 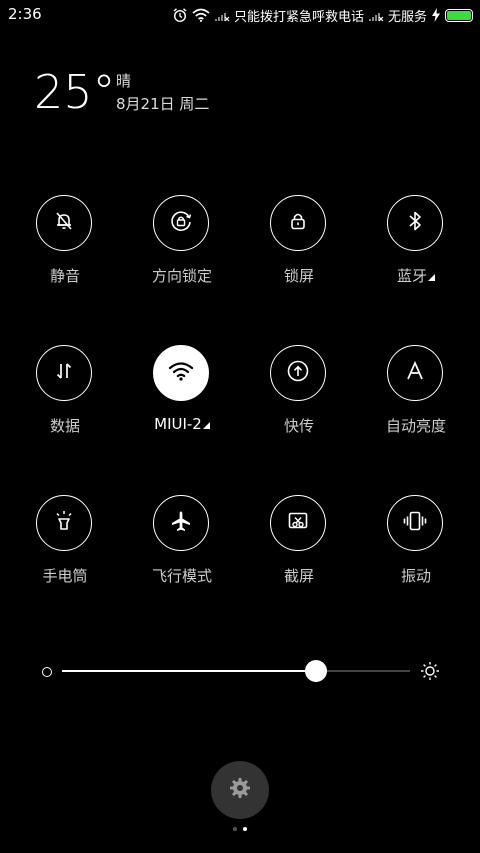 What do you see at coordinates (75, 92) in the screenshot?
I see `temperature: 25°` at bounding box center [75, 92].